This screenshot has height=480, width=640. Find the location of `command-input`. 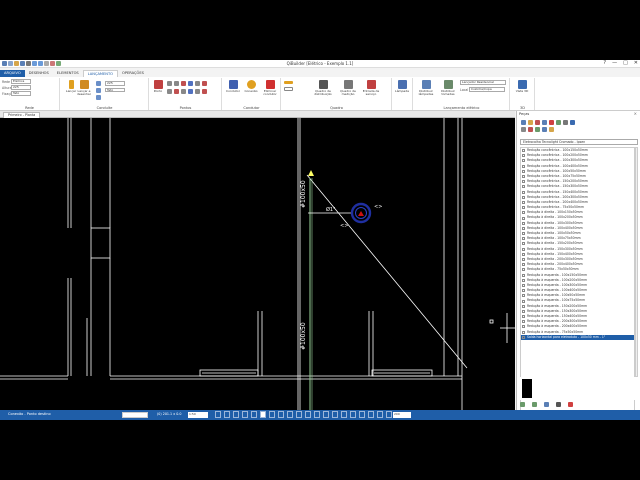

command-input is located at coordinates (135, 414).